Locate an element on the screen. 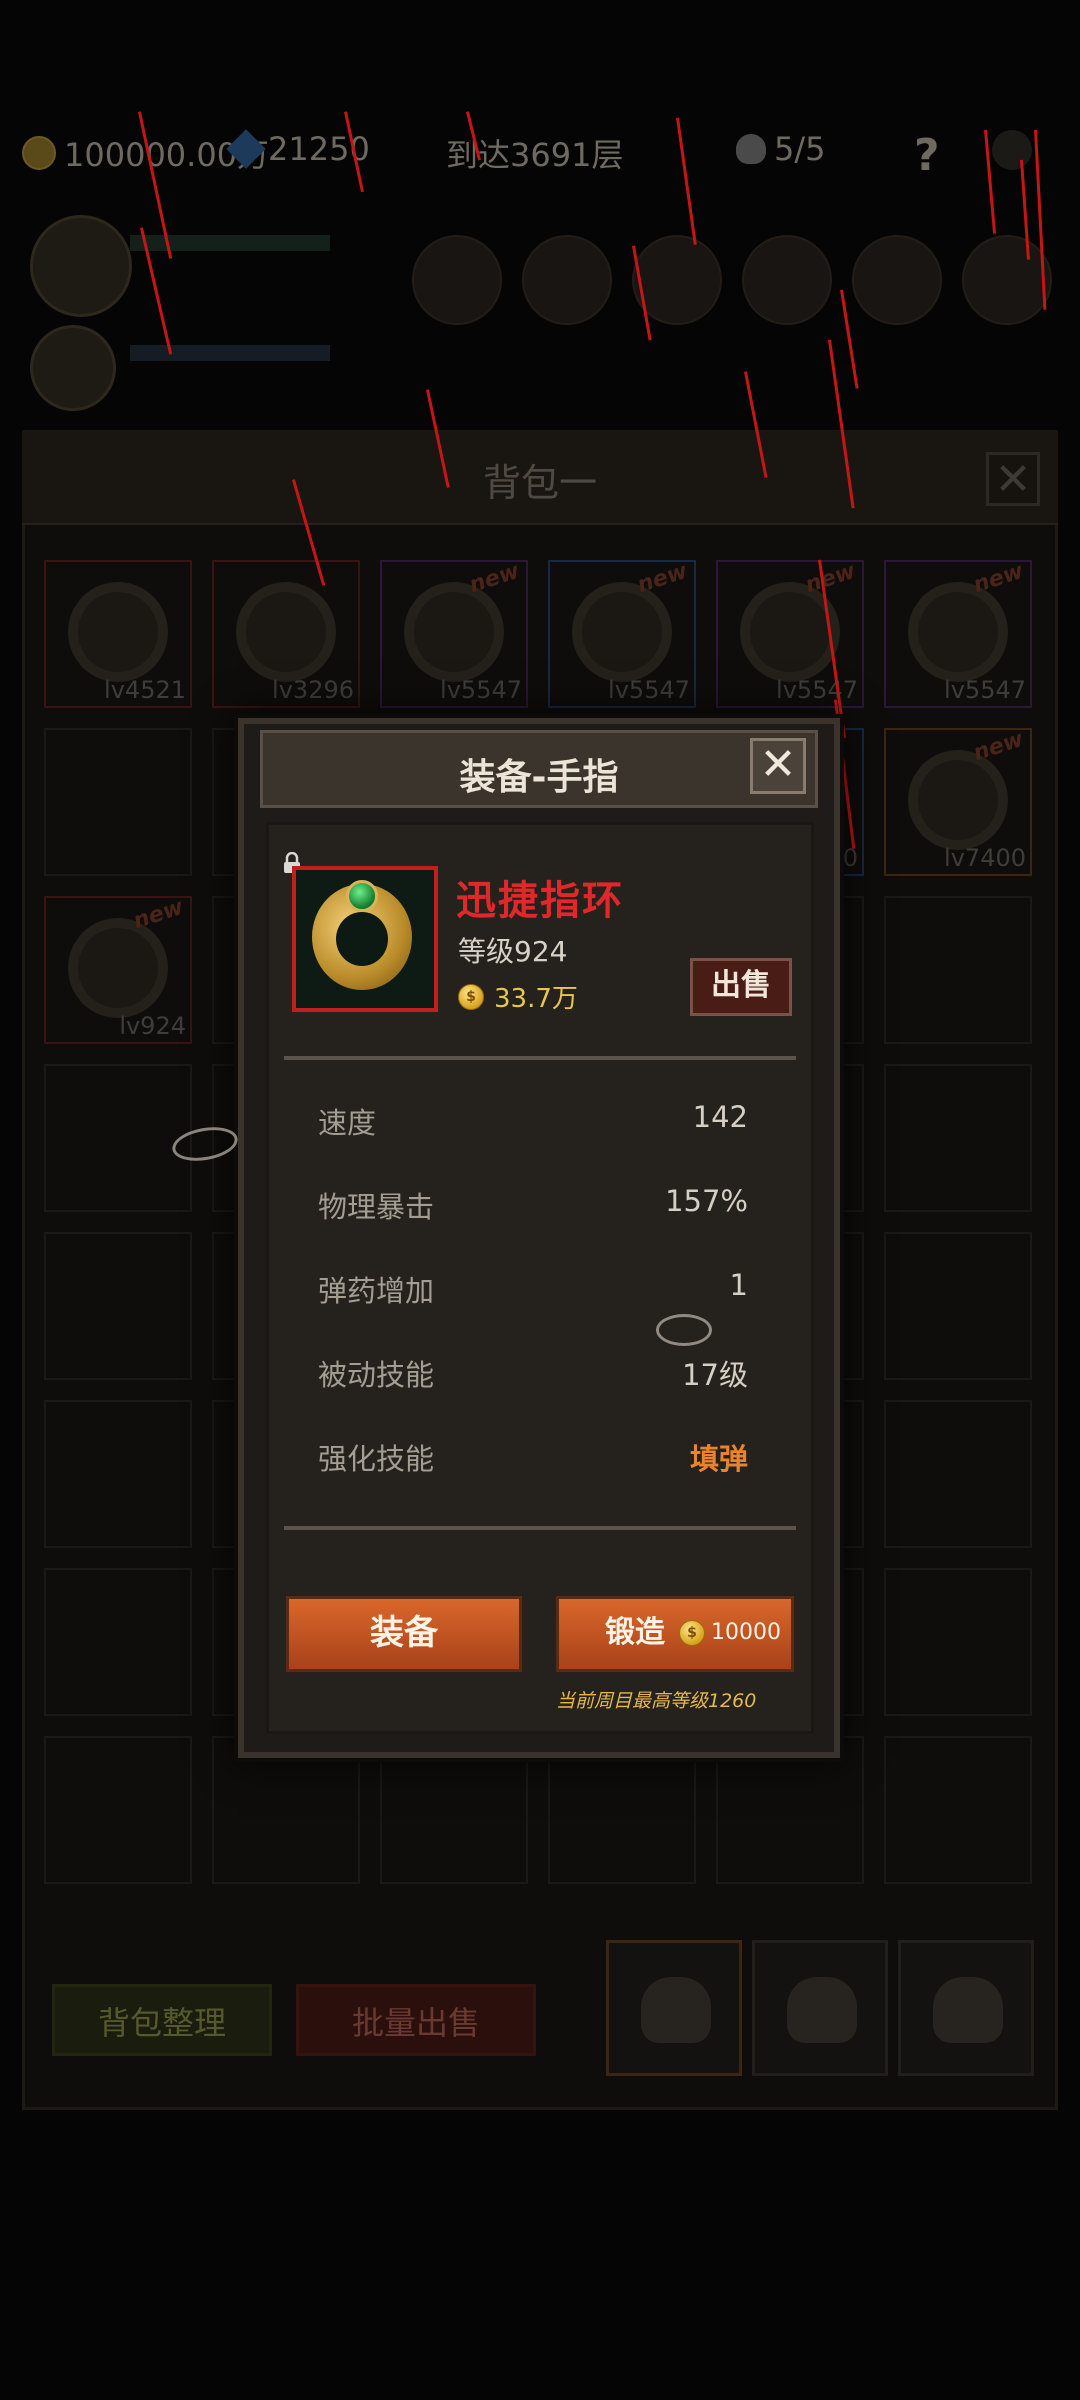  lives-counter: 5/5 is located at coordinates (781, 149).